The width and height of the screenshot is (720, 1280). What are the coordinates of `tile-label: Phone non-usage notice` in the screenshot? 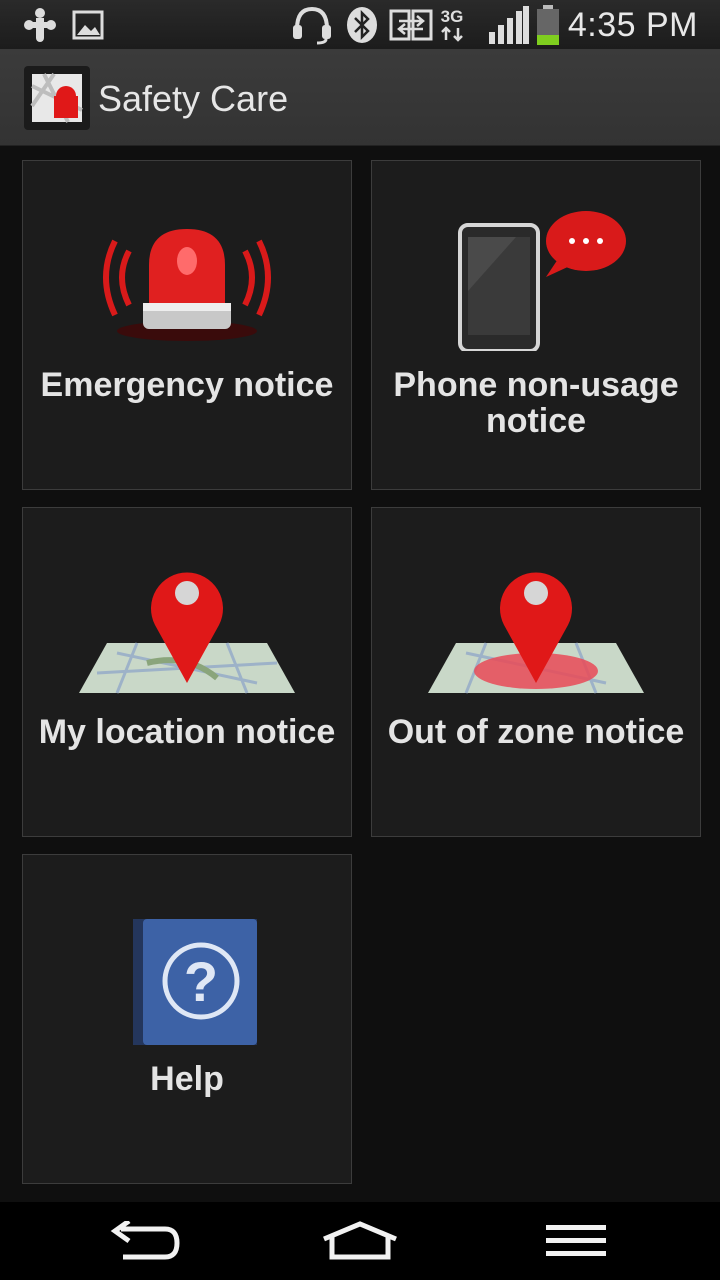 It's located at (536, 403).